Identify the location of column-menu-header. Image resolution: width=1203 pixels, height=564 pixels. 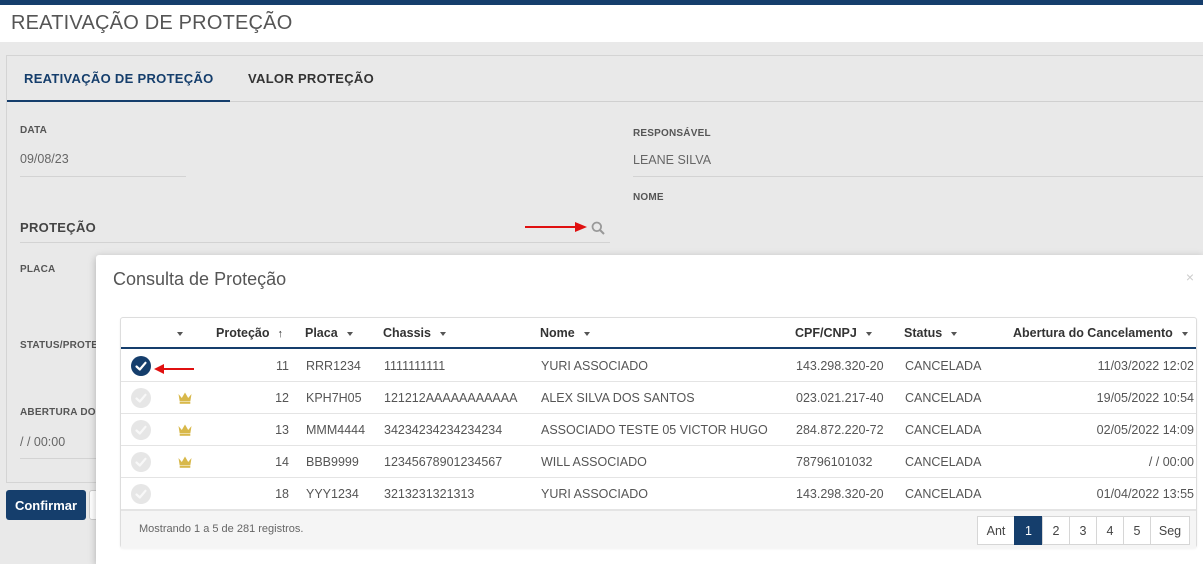
(180, 333).